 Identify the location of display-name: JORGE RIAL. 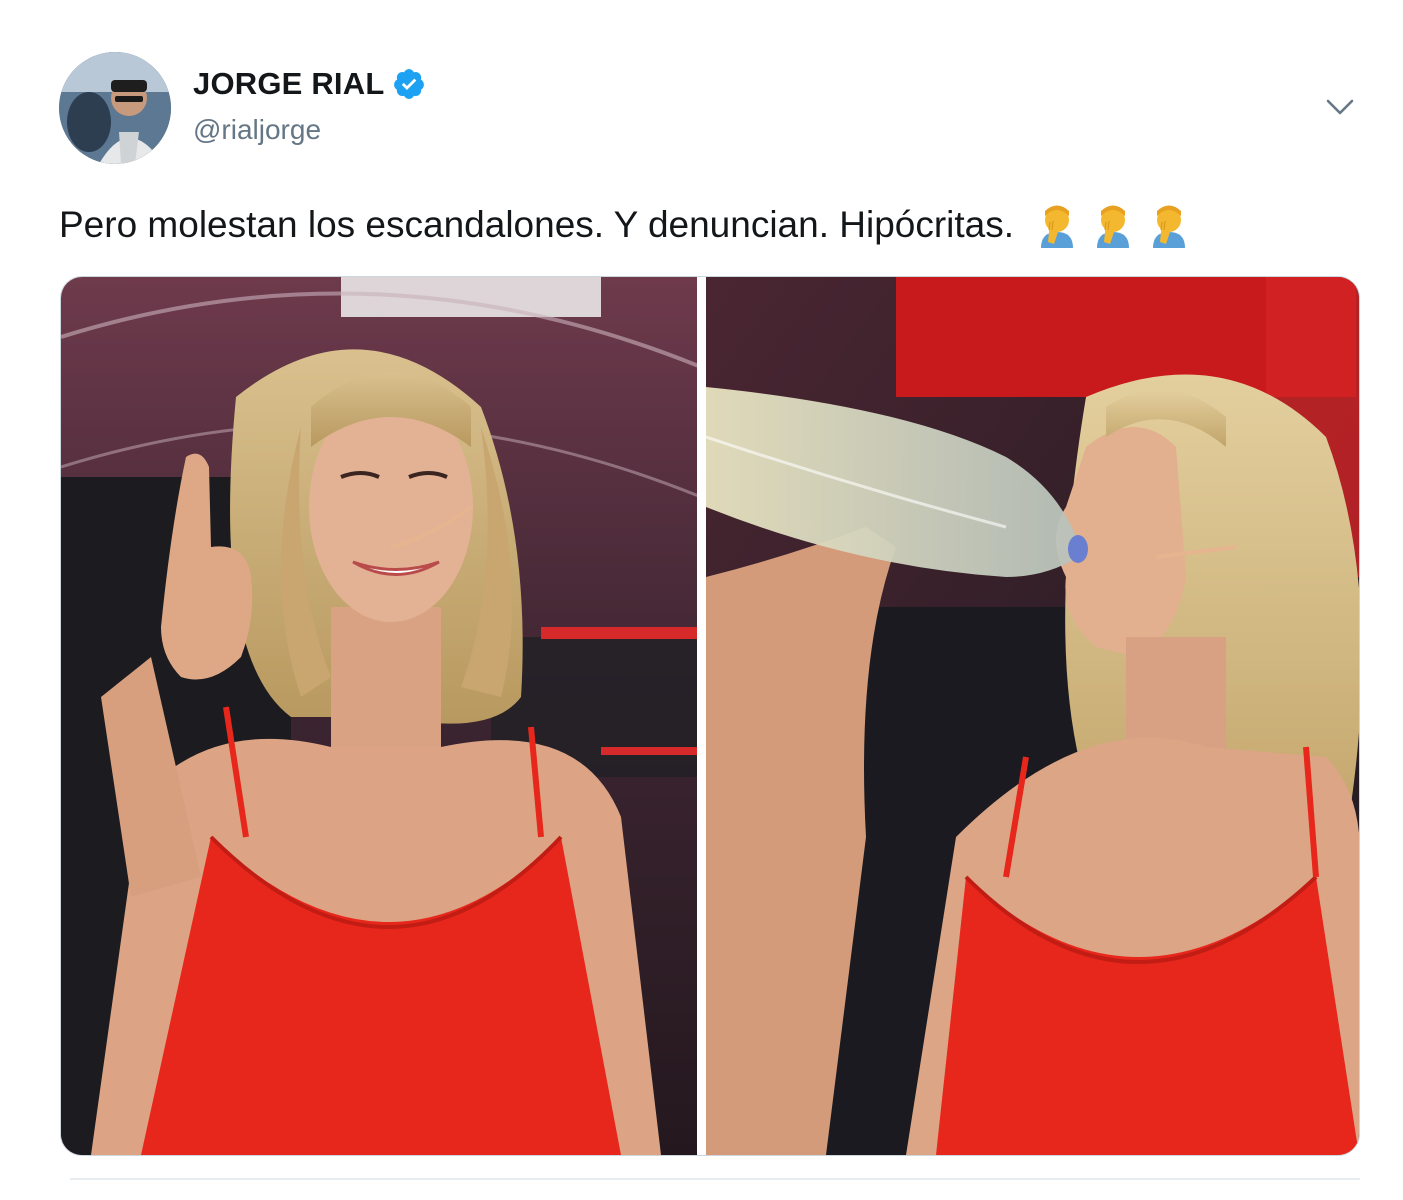
(288, 84).